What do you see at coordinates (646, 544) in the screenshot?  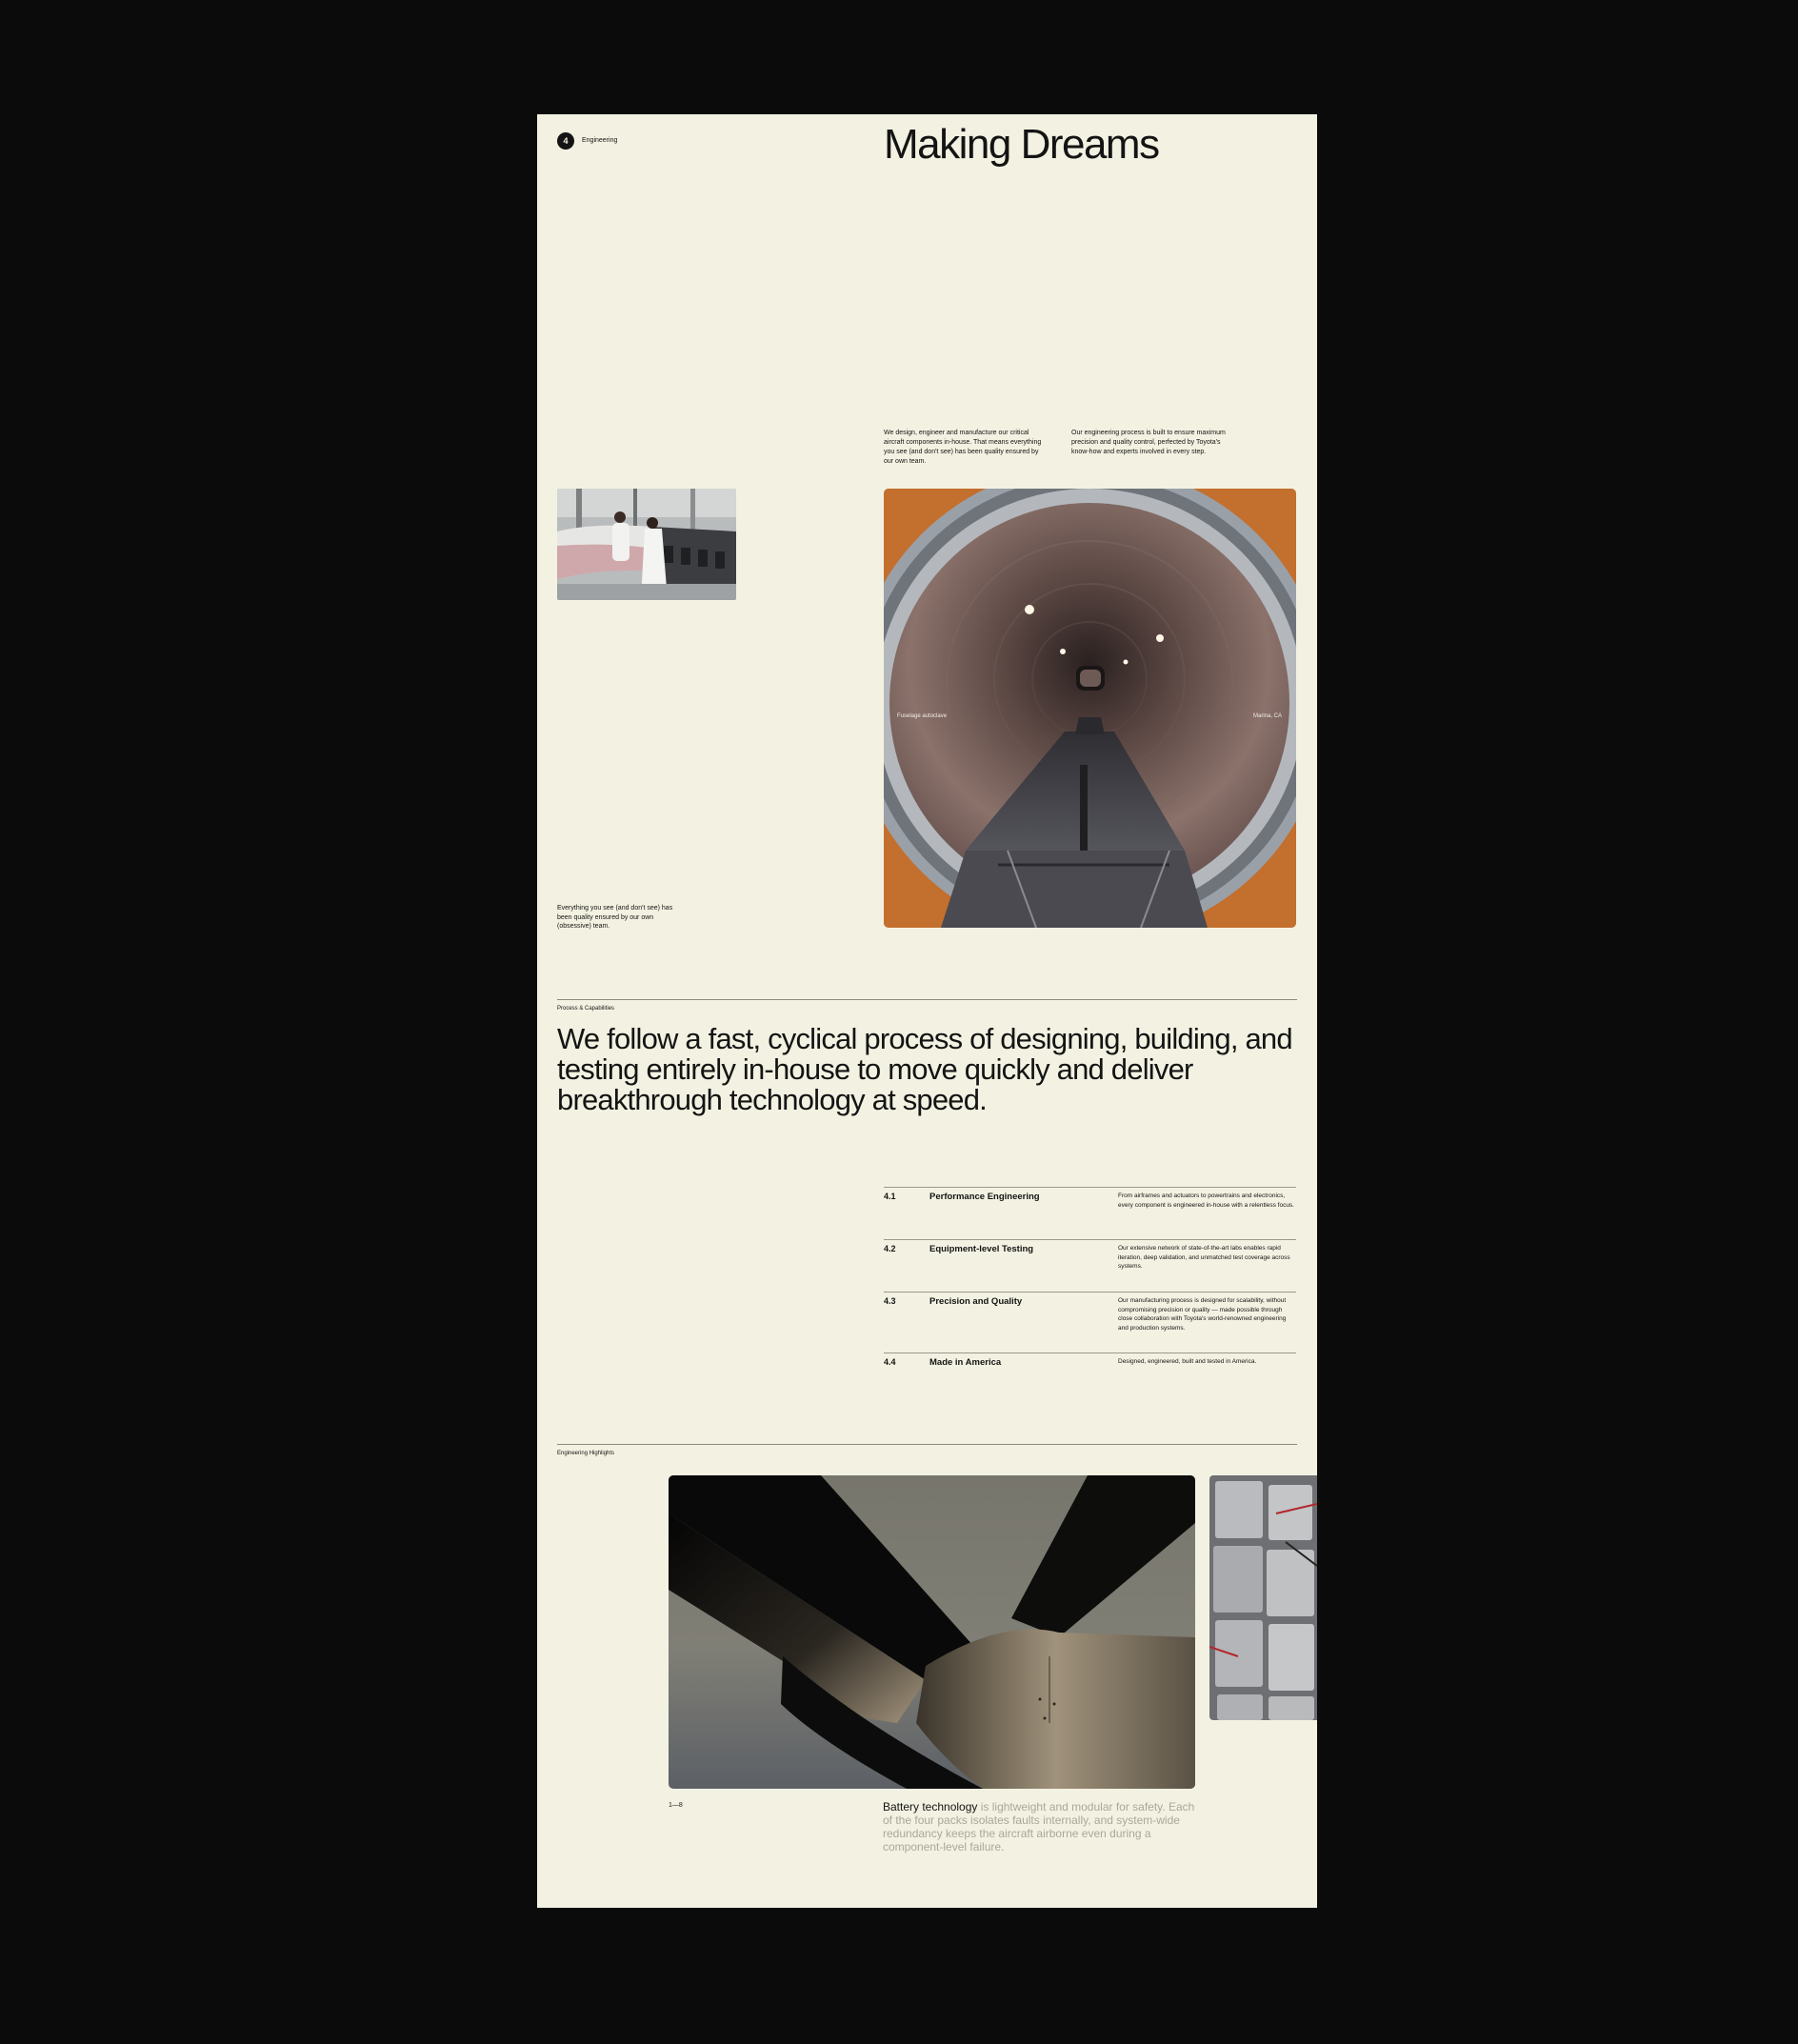 I see `lab-technicians-photo` at bounding box center [646, 544].